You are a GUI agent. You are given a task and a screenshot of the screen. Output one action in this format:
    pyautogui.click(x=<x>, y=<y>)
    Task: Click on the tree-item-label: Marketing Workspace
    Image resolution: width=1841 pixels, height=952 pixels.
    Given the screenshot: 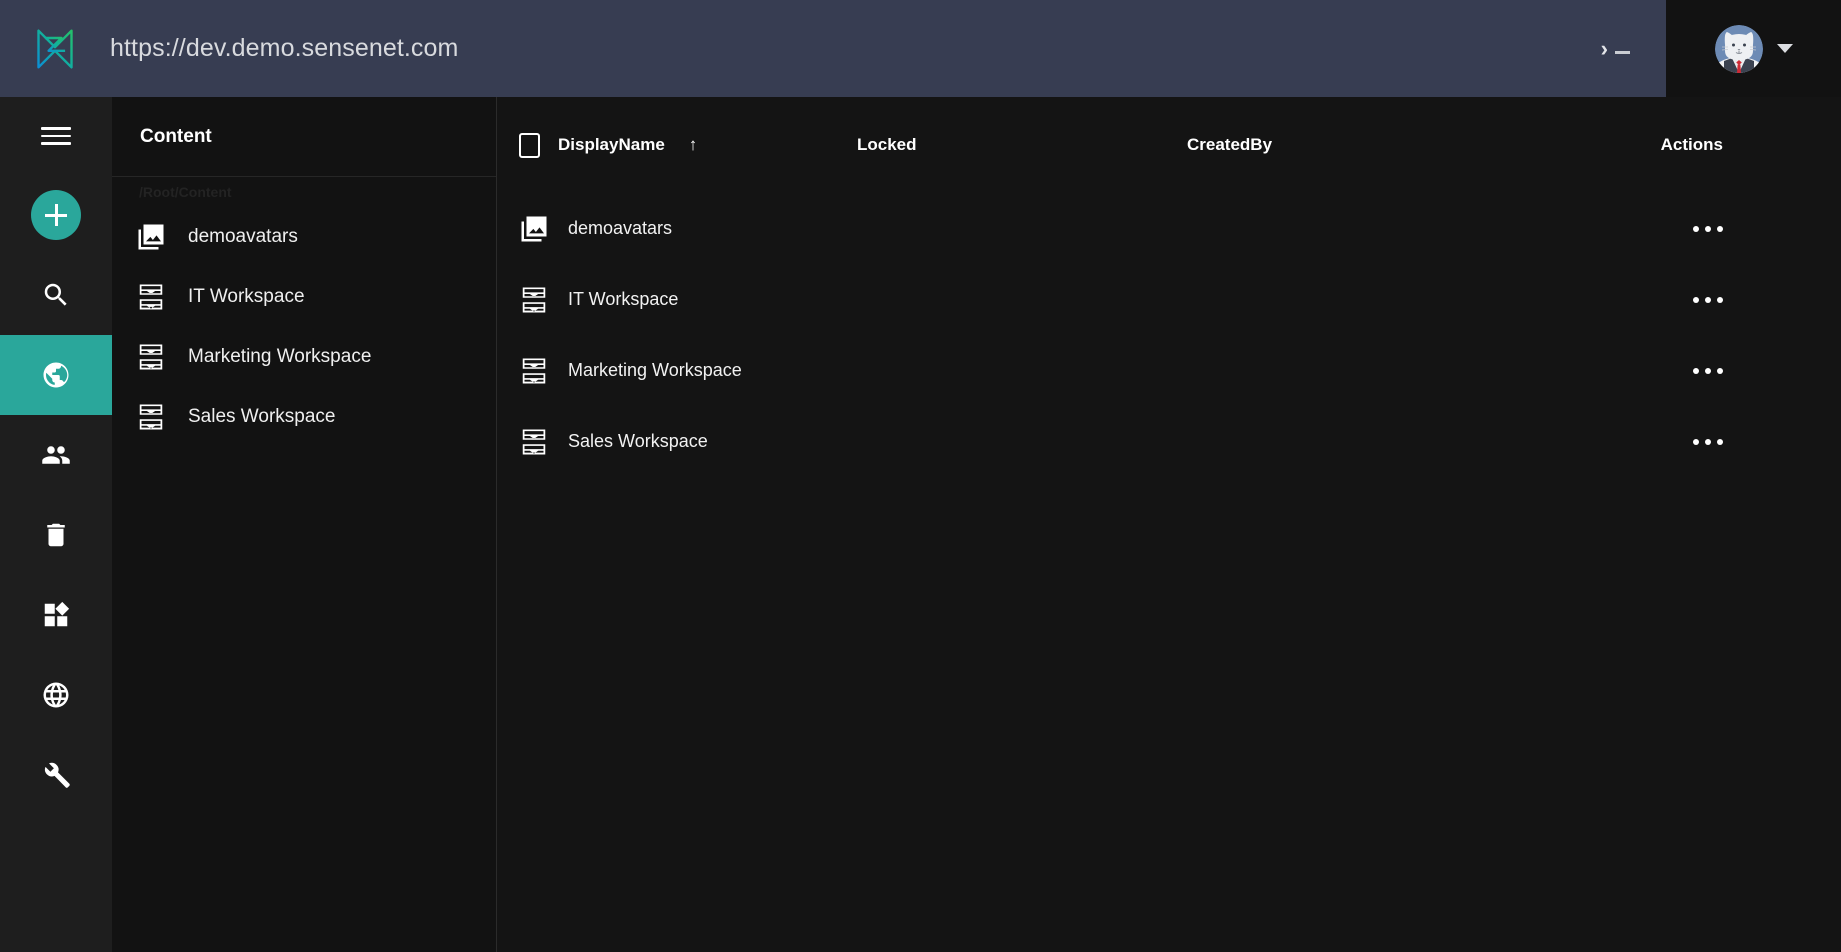 What is the action you would take?
    pyautogui.click(x=280, y=356)
    